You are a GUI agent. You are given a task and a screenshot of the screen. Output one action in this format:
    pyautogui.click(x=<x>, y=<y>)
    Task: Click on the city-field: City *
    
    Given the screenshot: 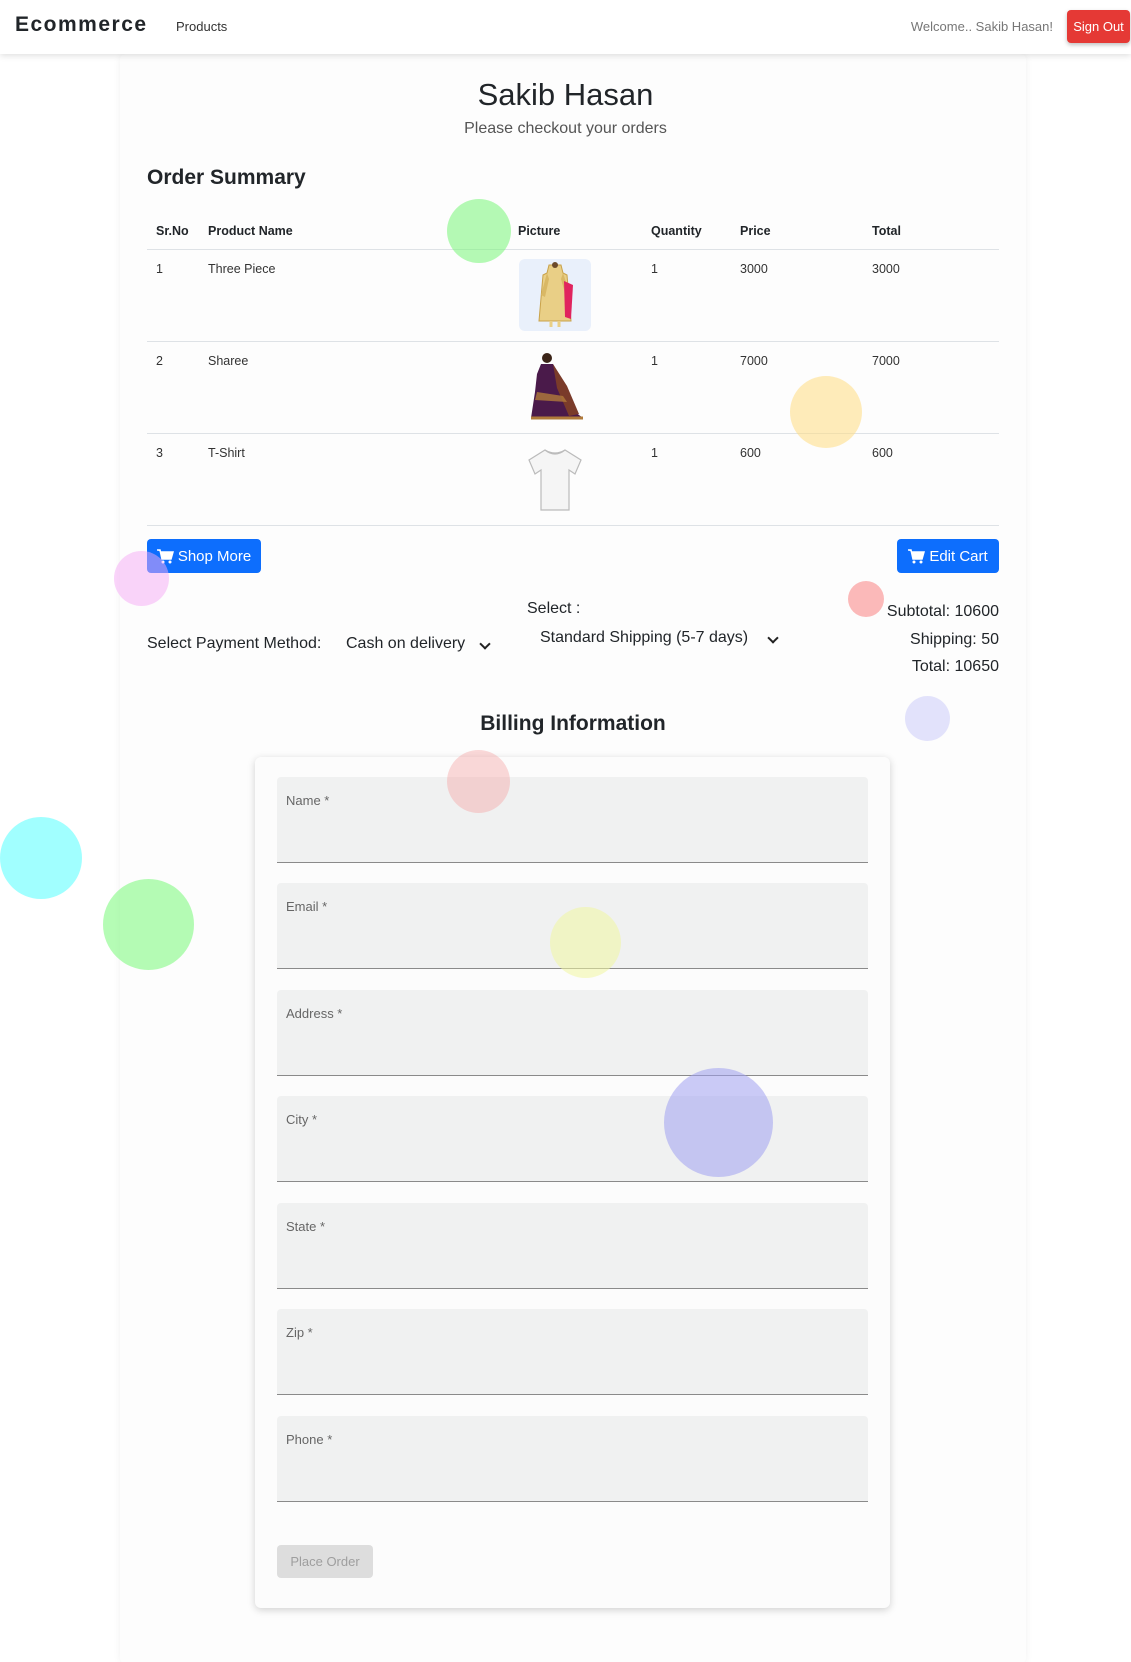 What is the action you would take?
    pyautogui.click(x=572, y=1139)
    